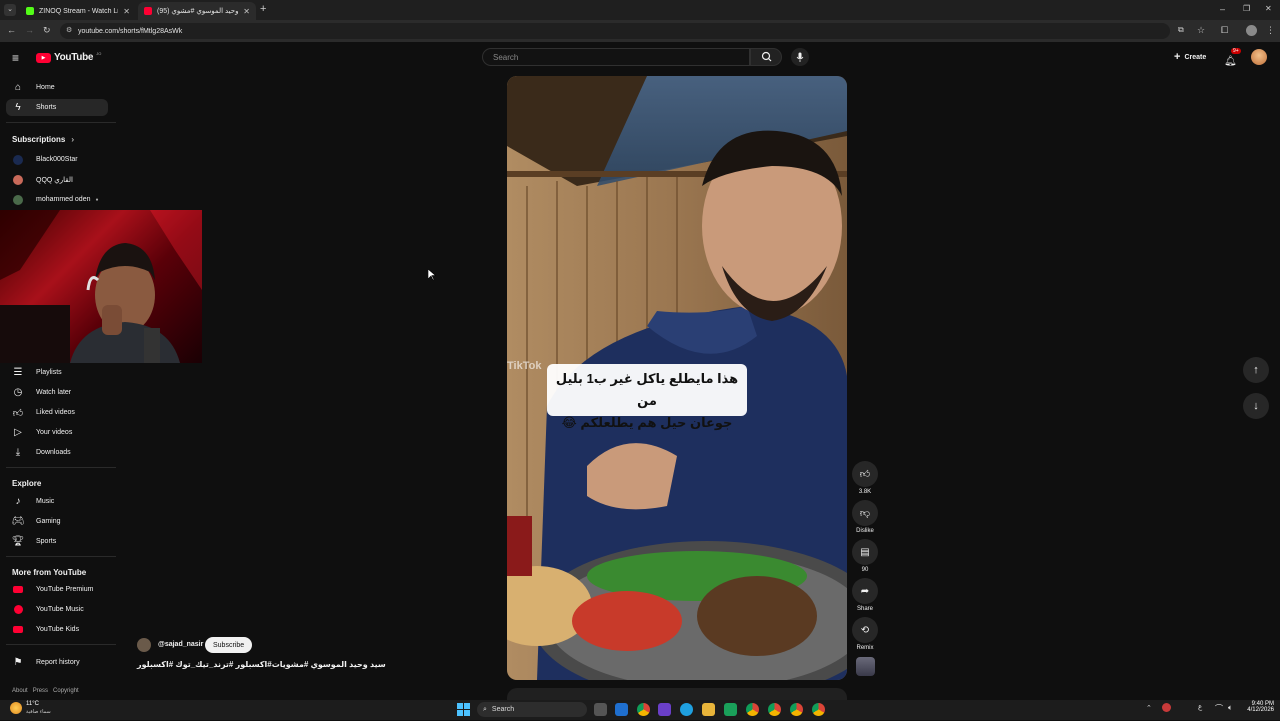 This screenshot has width=1280, height=721. I want to click on voice-search-button, so click(800, 57).